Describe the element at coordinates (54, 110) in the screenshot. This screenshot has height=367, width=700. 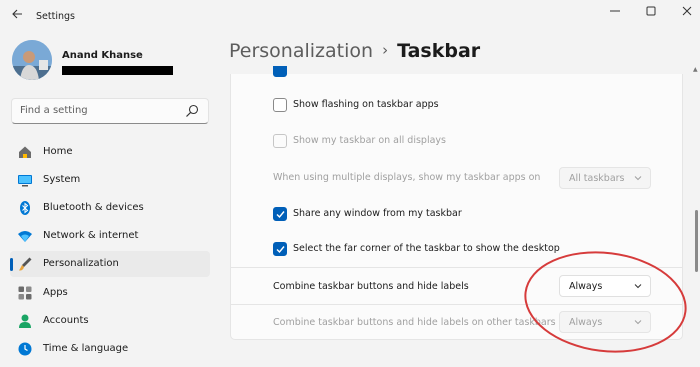
I see `search-input: Find a setting` at that location.